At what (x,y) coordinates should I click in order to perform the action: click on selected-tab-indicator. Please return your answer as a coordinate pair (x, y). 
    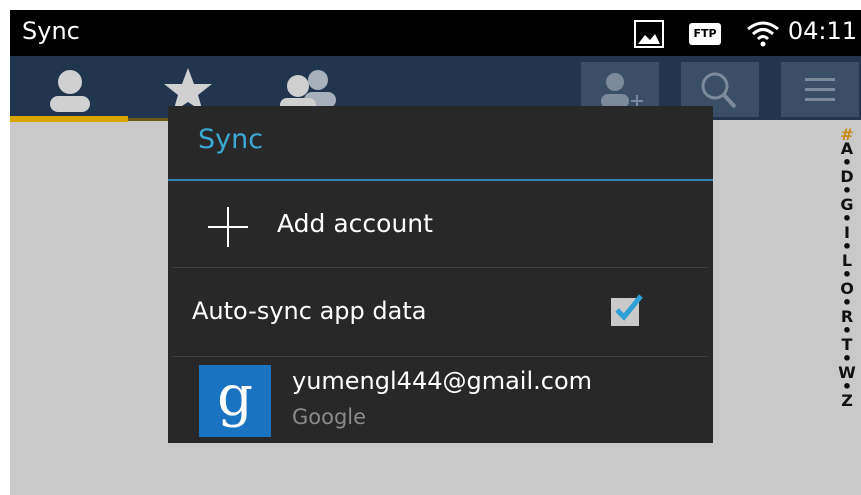
    Looking at the image, I should click on (69, 119).